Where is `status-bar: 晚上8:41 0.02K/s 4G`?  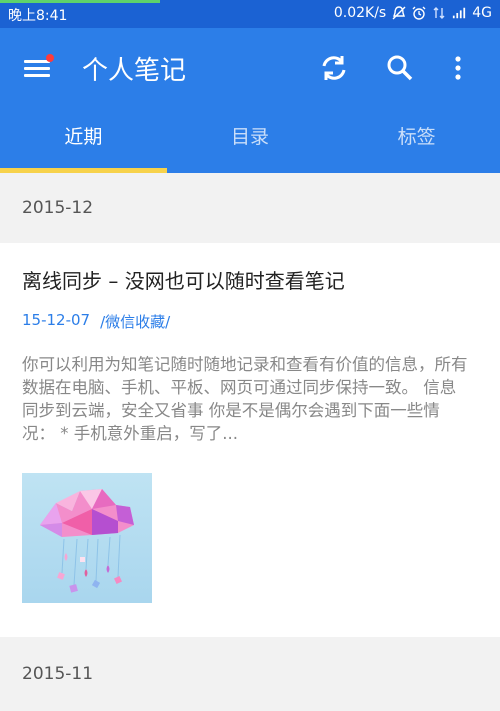 status-bar: 晚上8:41 0.02K/s 4G is located at coordinates (250, 14).